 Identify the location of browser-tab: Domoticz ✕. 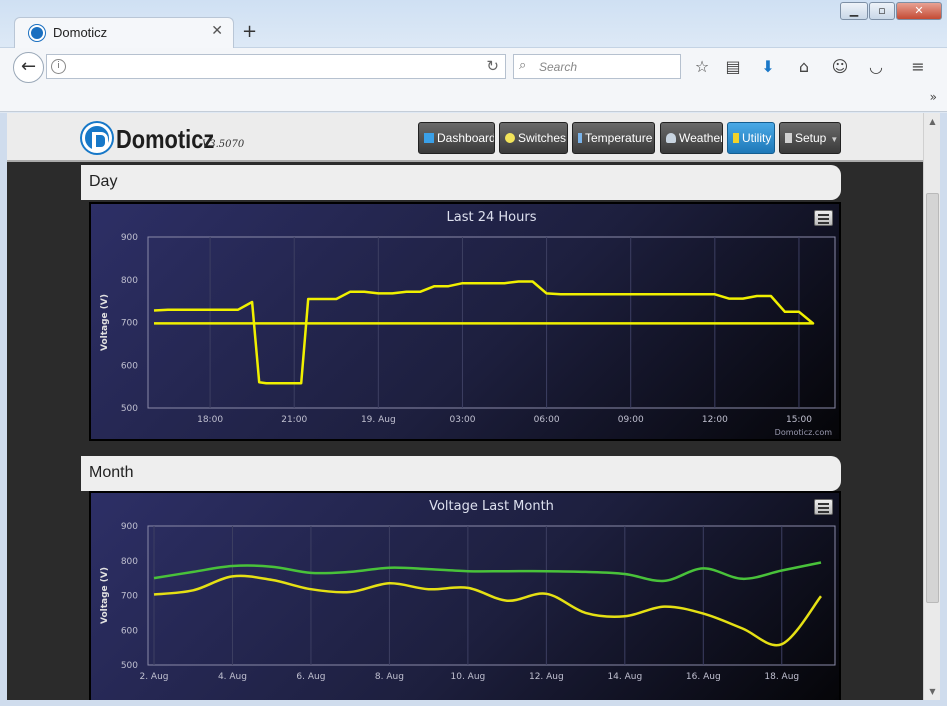
(124, 32).